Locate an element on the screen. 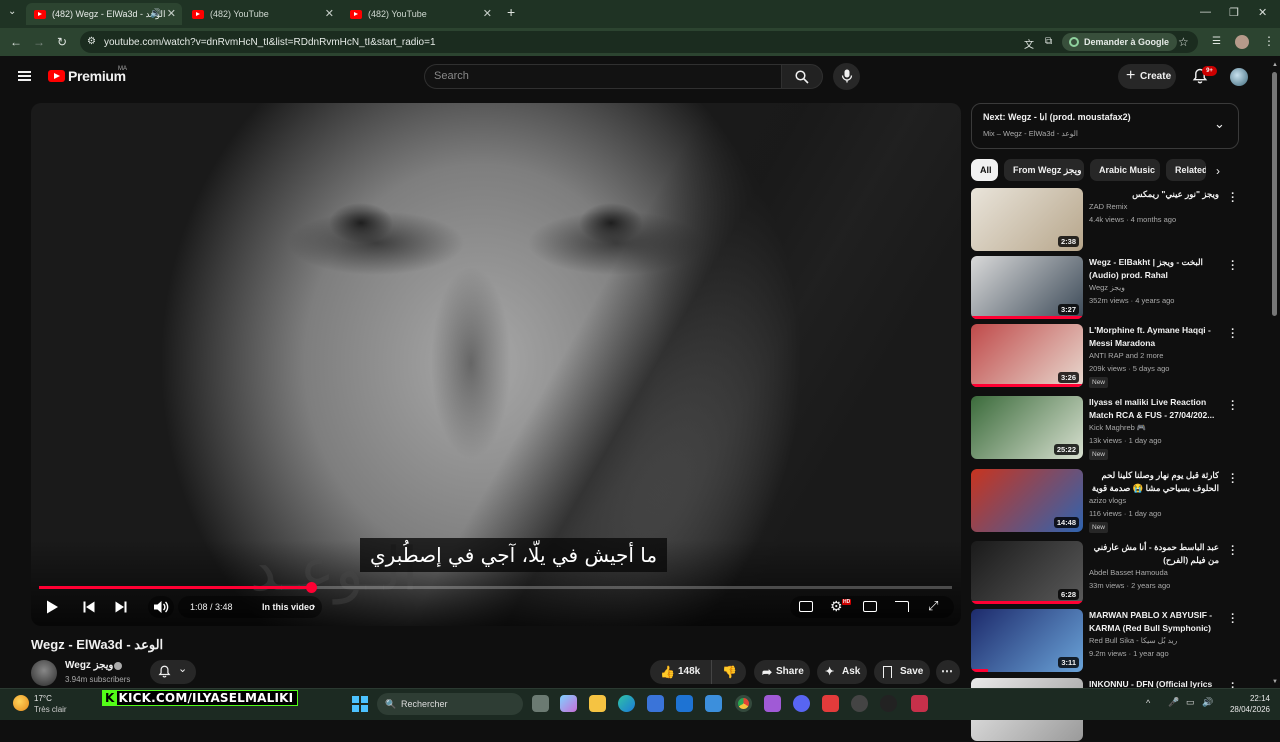 This screenshot has width=1280, height=742. chips-scroll-right-icon: › is located at coordinates (1218, 171).